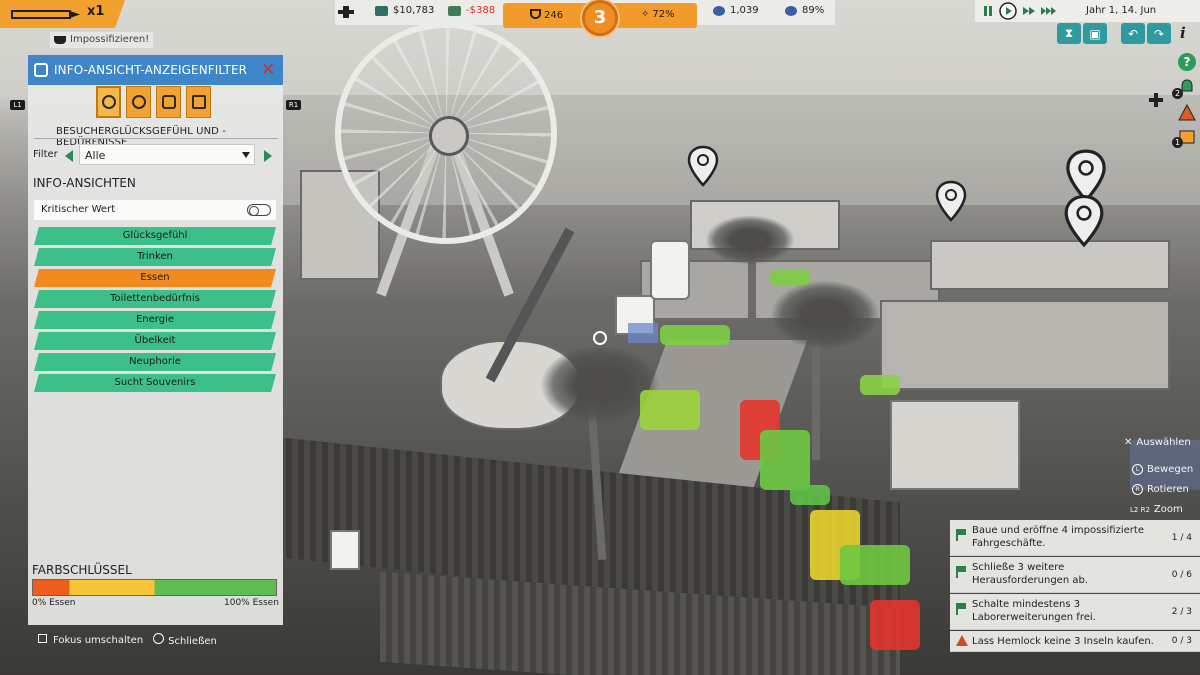 The image size is (1200, 675). I want to click on pause-icon, so click(988, 11).